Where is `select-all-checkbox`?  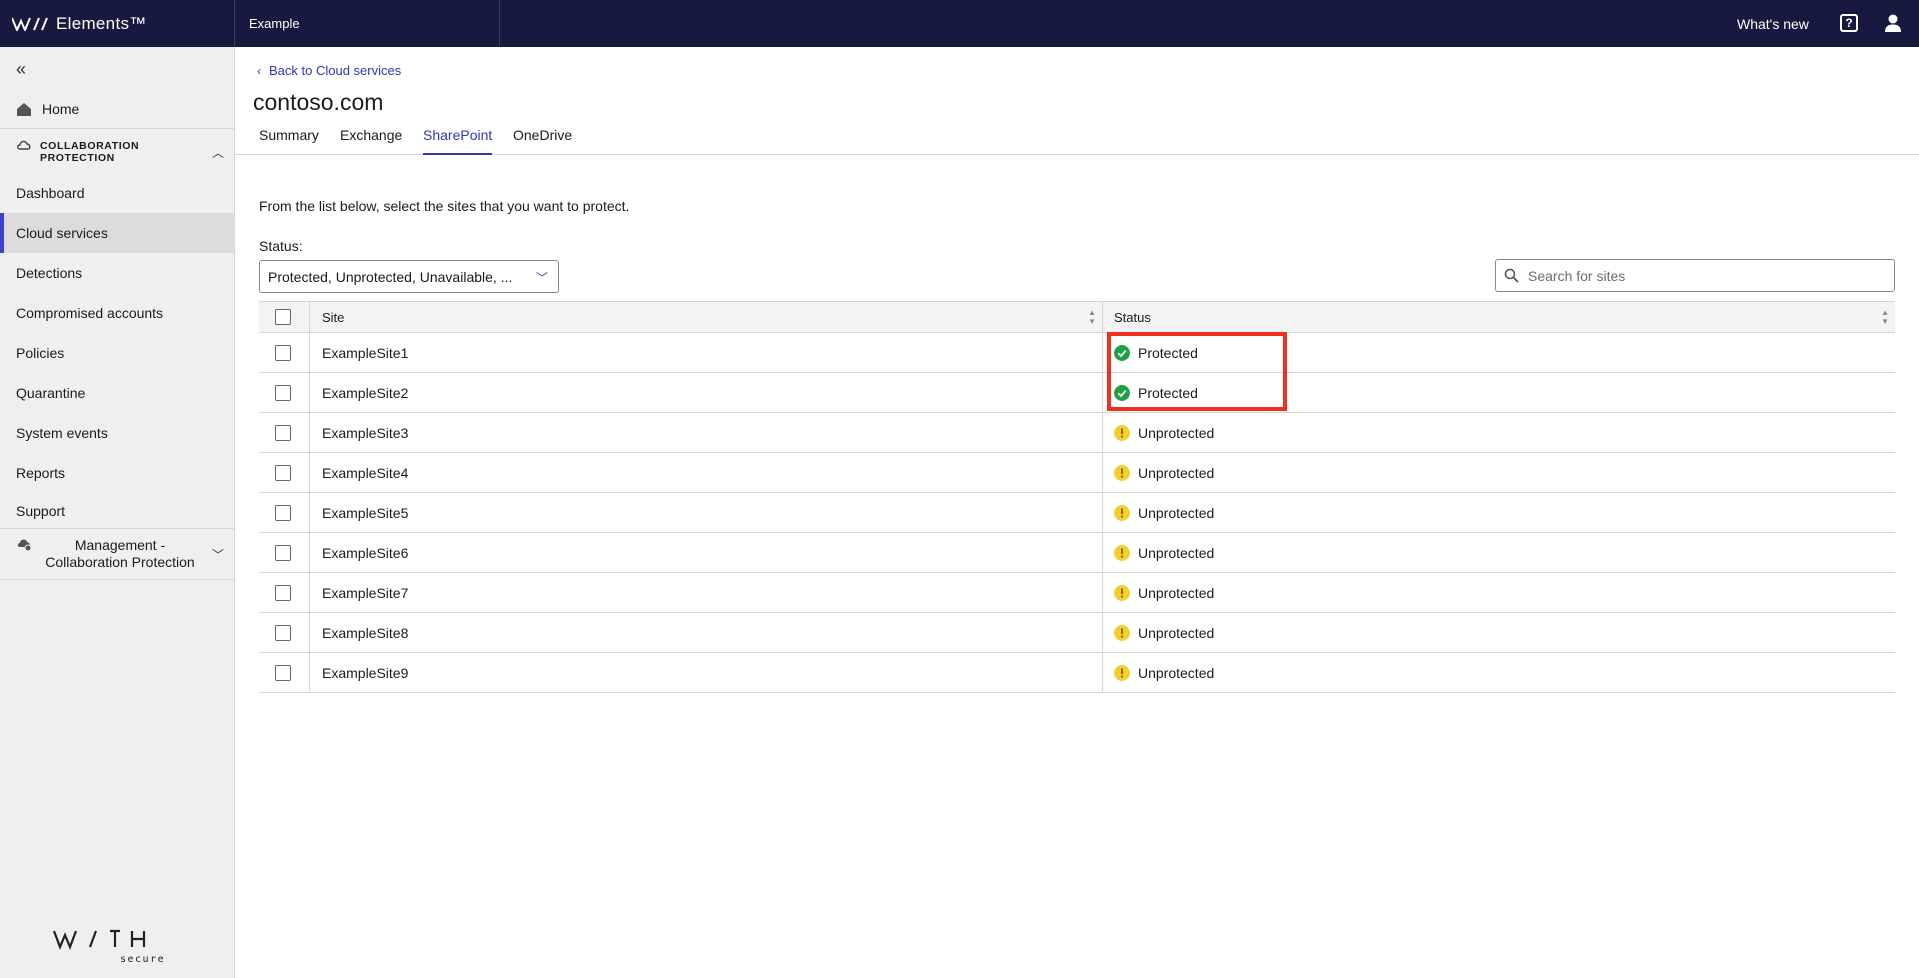 select-all-checkbox is located at coordinates (283, 317).